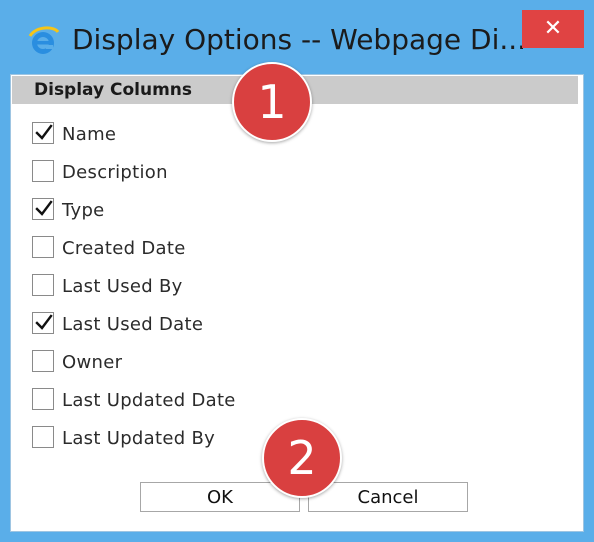 Image resolution: width=594 pixels, height=542 pixels. I want to click on column-label: Last Used Date, so click(133, 324).